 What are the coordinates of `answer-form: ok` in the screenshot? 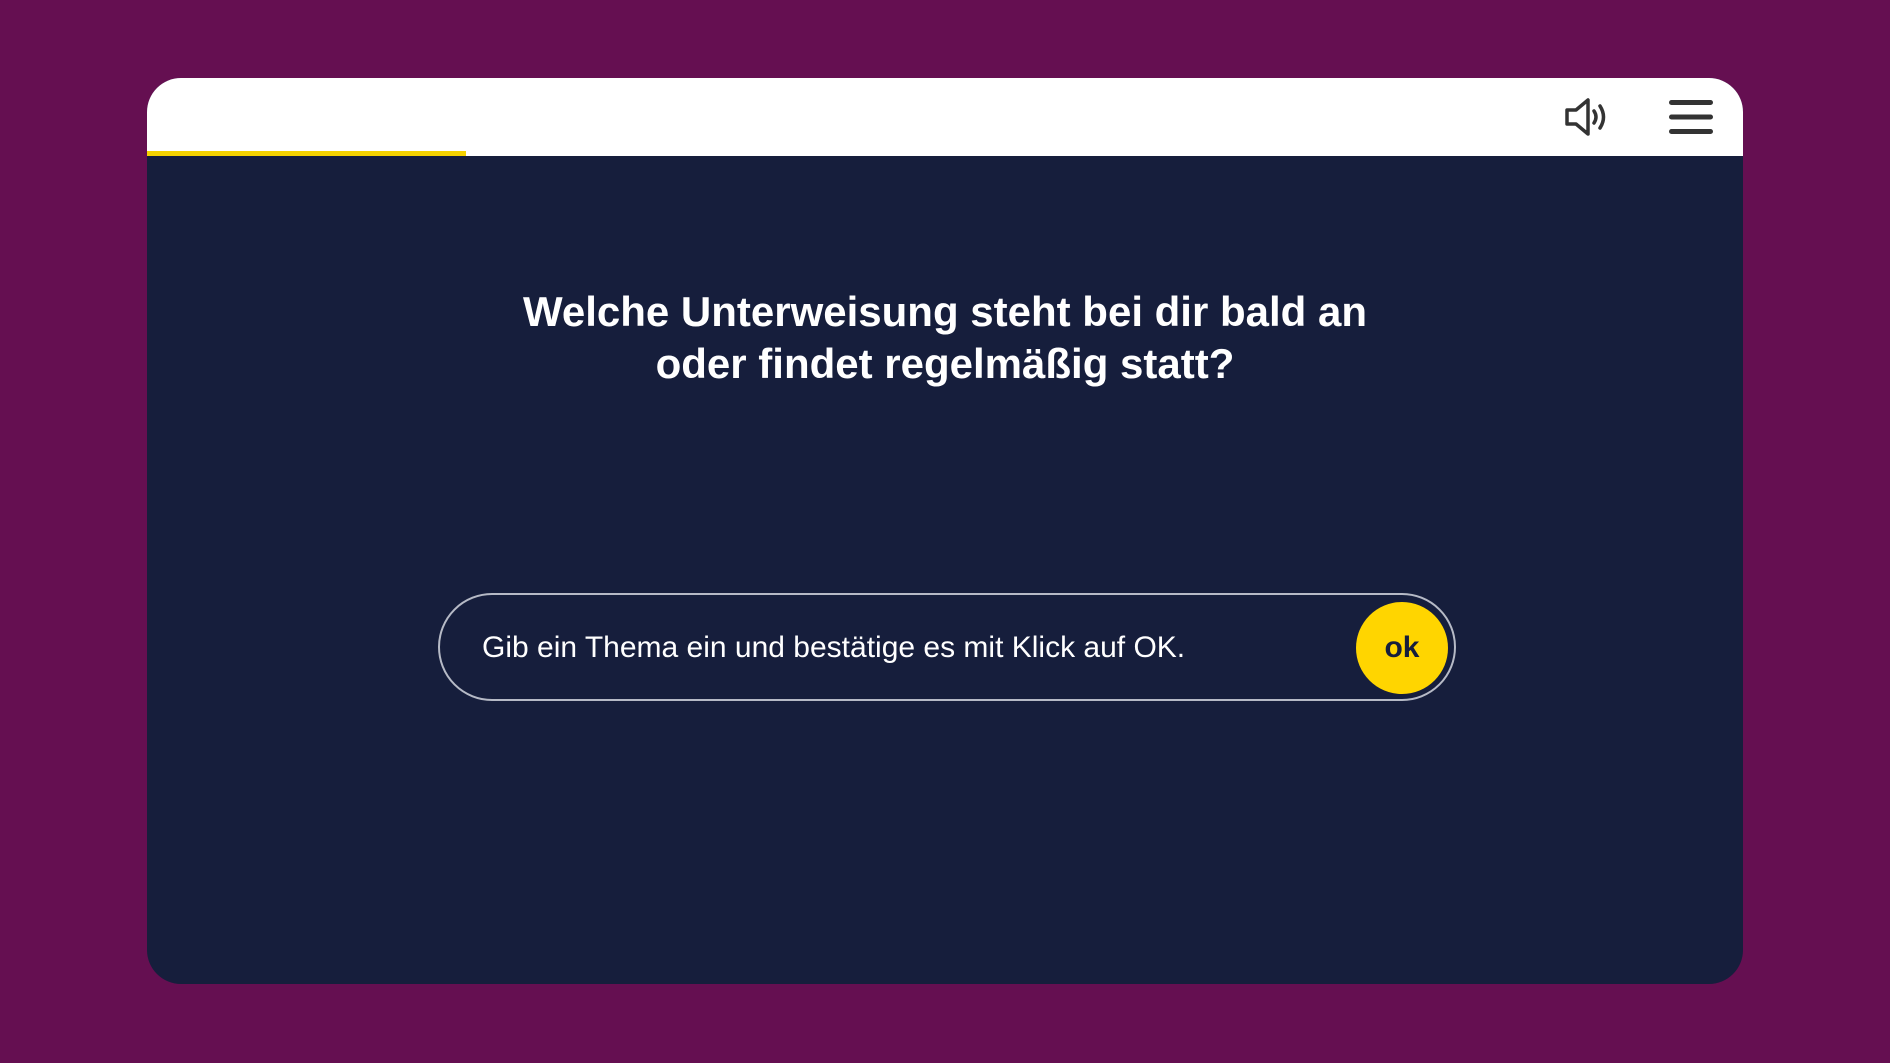 It's located at (947, 647).